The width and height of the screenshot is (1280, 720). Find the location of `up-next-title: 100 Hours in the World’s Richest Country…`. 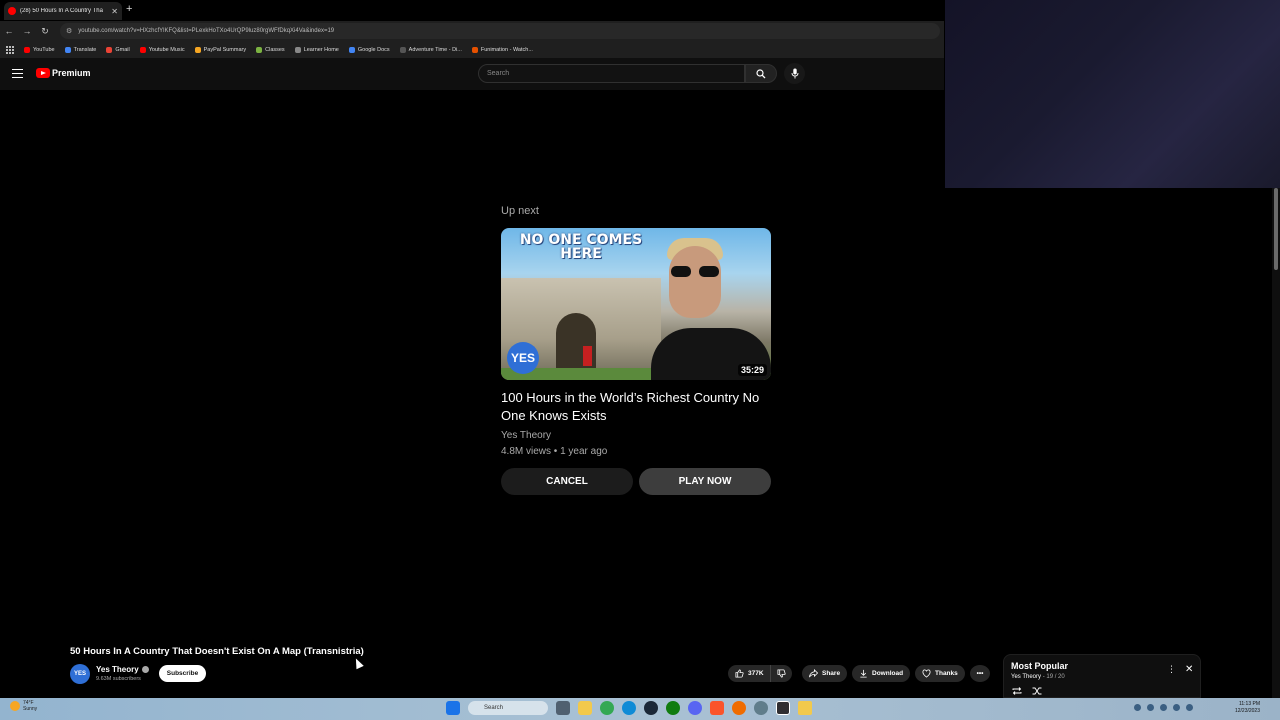

up-next-title: 100 Hours in the World’s Richest Country… is located at coordinates (638, 407).